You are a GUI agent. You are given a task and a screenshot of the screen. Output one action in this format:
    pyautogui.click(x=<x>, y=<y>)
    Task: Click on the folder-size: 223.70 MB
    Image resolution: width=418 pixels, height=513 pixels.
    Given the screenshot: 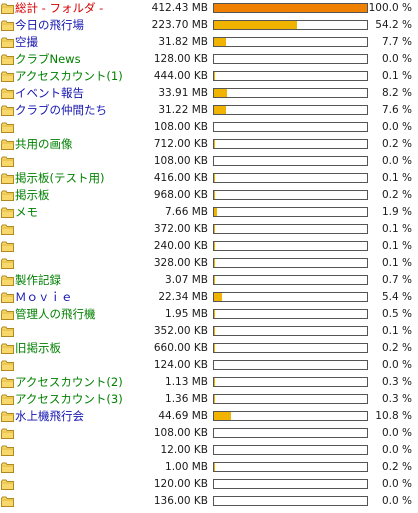 What is the action you would take?
    pyautogui.click(x=179, y=25)
    